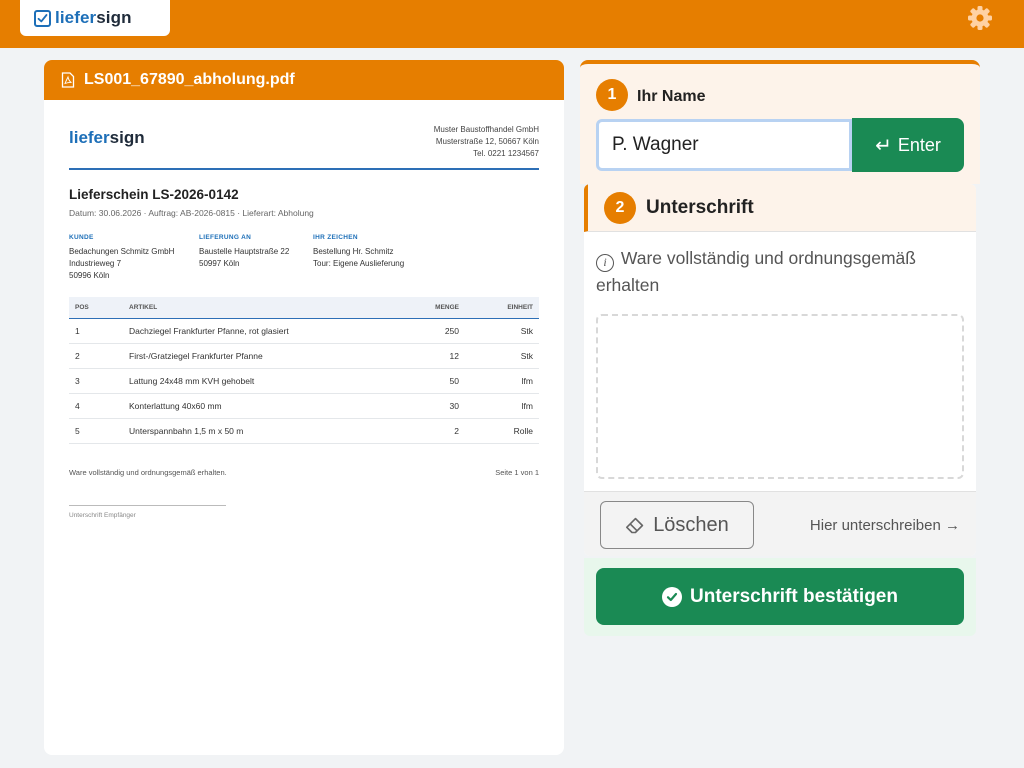 The width and height of the screenshot is (1024, 768). I want to click on reference-line: Tour: Eigene Auslieferung, so click(359, 263).